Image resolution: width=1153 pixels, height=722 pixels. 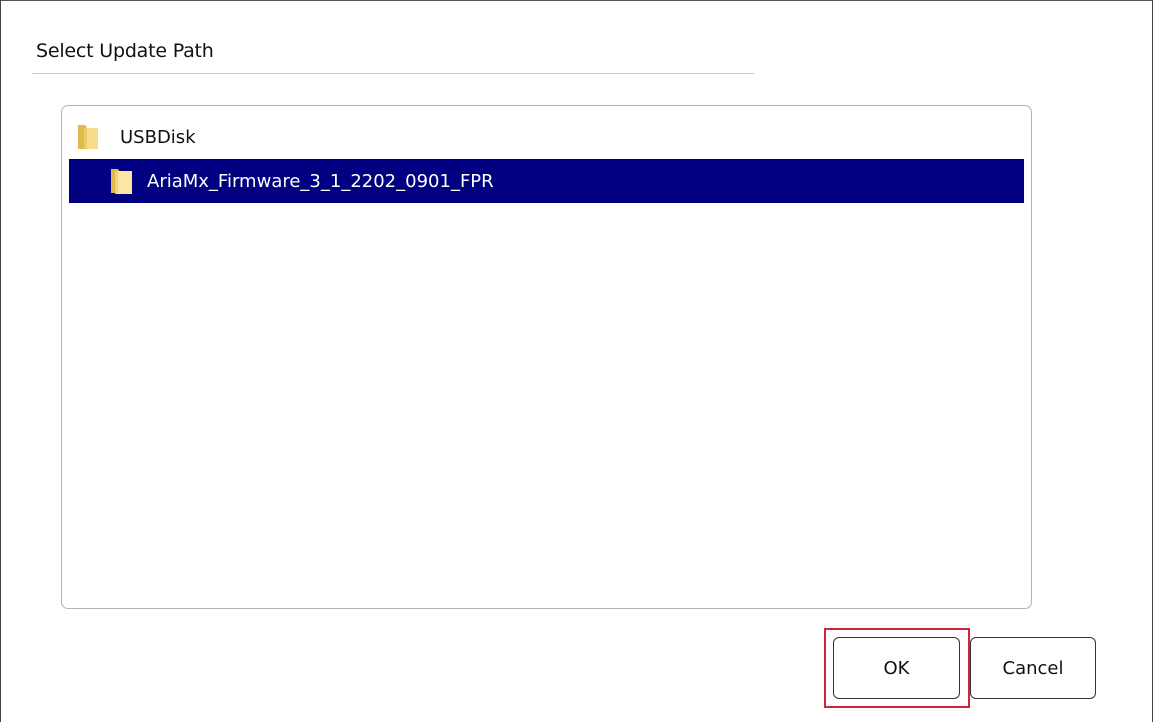 I want to click on window-edge-left, so click(x=0, y=361).